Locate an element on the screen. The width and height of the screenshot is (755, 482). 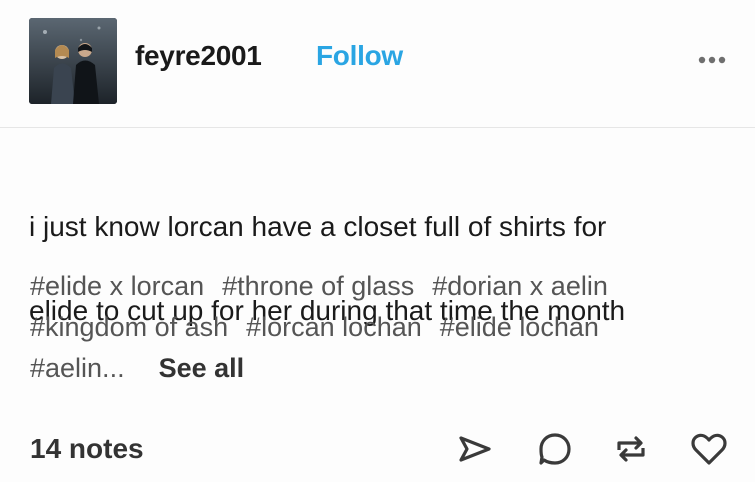
share-icon is located at coordinates (475, 449).